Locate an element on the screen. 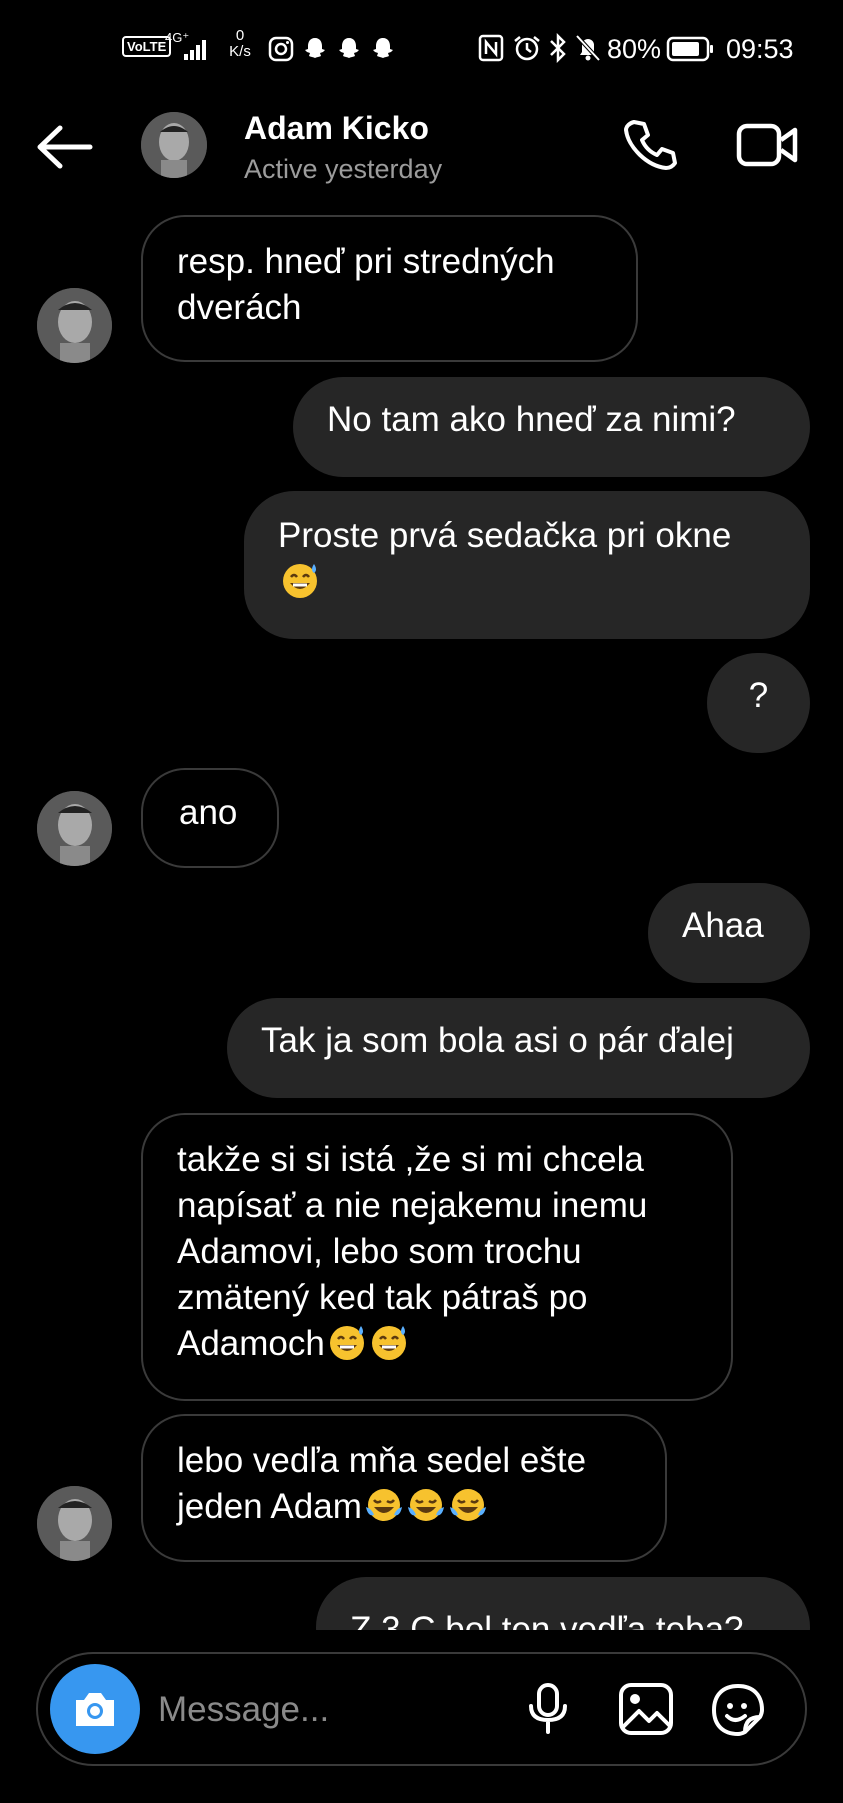 The height and width of the screenshot is (1803, 843). camera-icon is located at coordinates (95, 1709).